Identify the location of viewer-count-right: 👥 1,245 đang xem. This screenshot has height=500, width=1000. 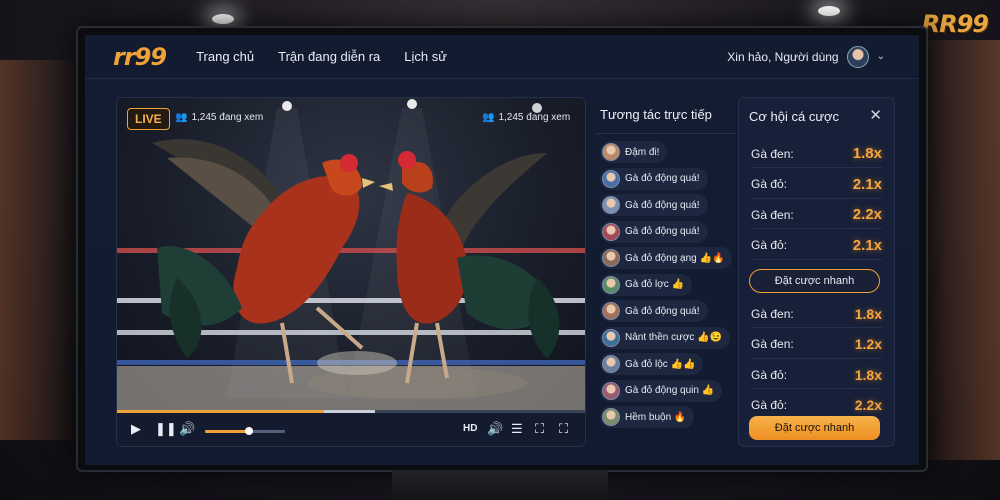
(526, 117).